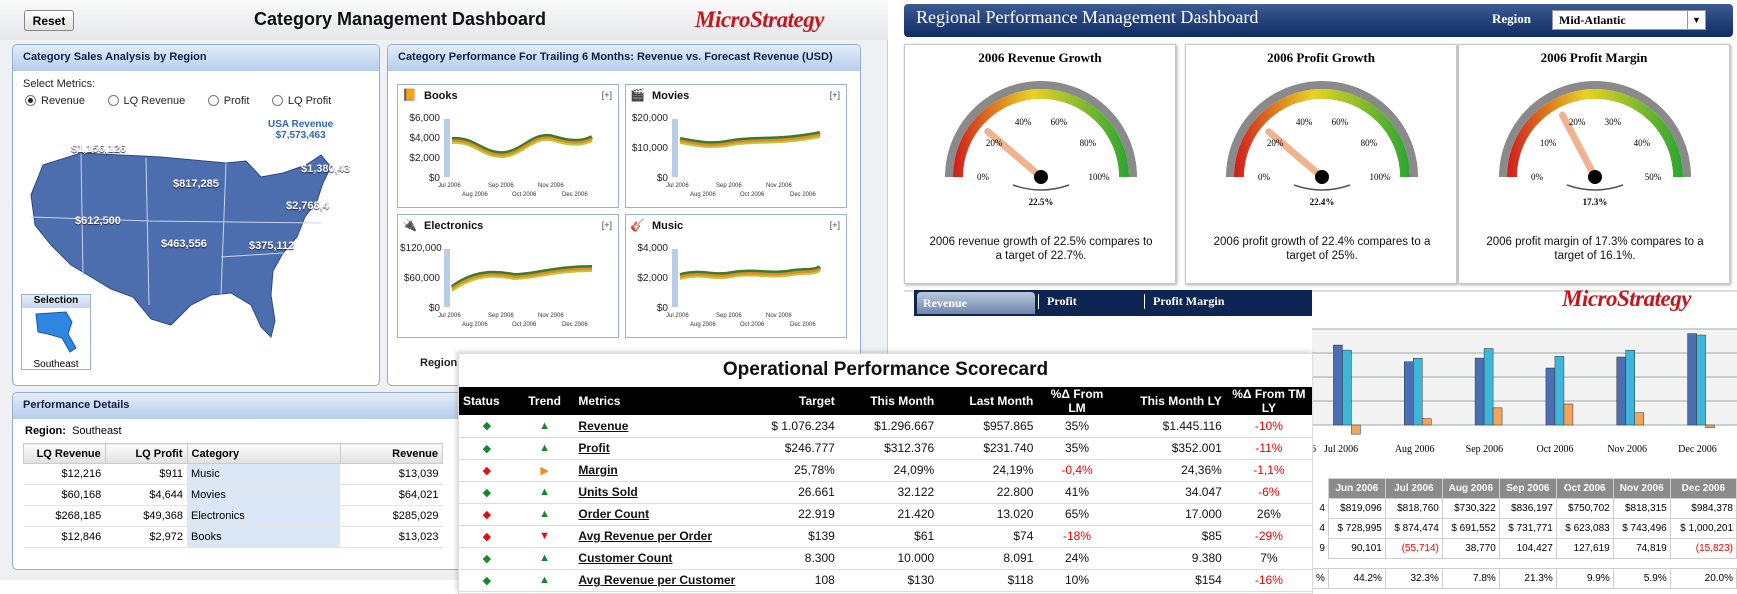  Describe the element at coordinates (1268, 401) in the screenshot. I see `column-header: %Δ From TM LY` at that location.